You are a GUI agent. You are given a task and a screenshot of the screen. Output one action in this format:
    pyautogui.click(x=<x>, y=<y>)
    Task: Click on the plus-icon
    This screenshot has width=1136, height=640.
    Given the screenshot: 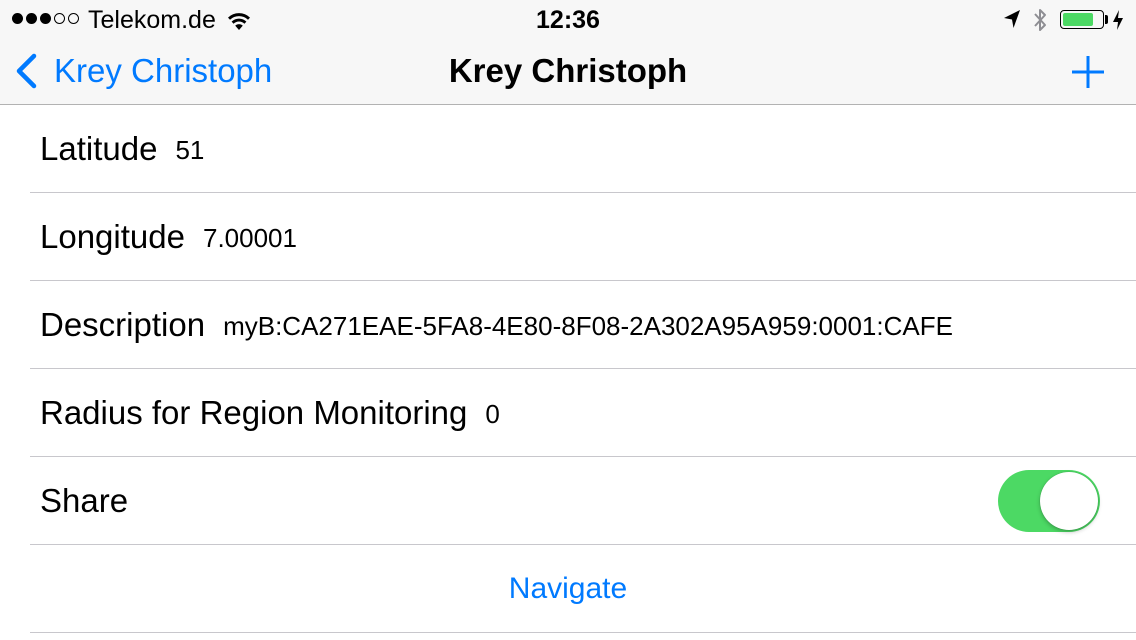 What is the action you would take?
    pyautogui.click(x=1088, y=72)
    